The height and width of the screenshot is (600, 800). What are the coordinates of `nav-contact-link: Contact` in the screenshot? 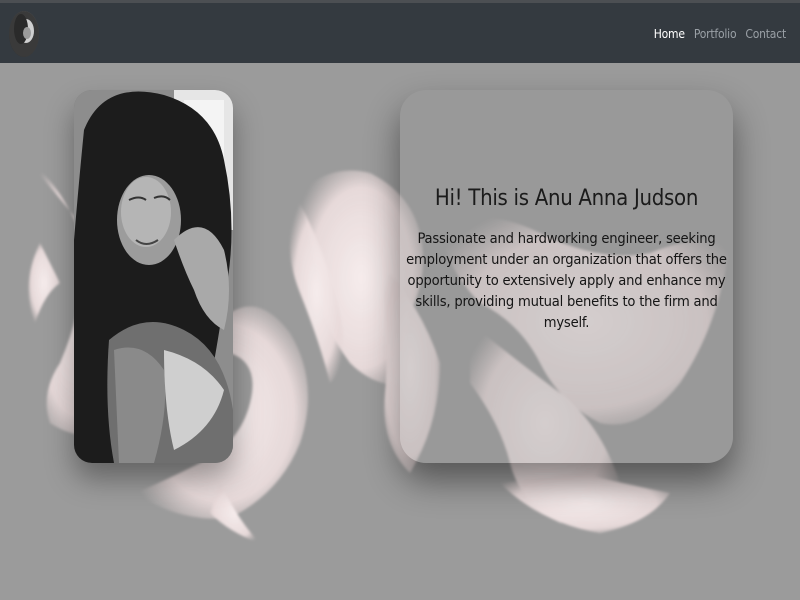 It's located at (765, 34).